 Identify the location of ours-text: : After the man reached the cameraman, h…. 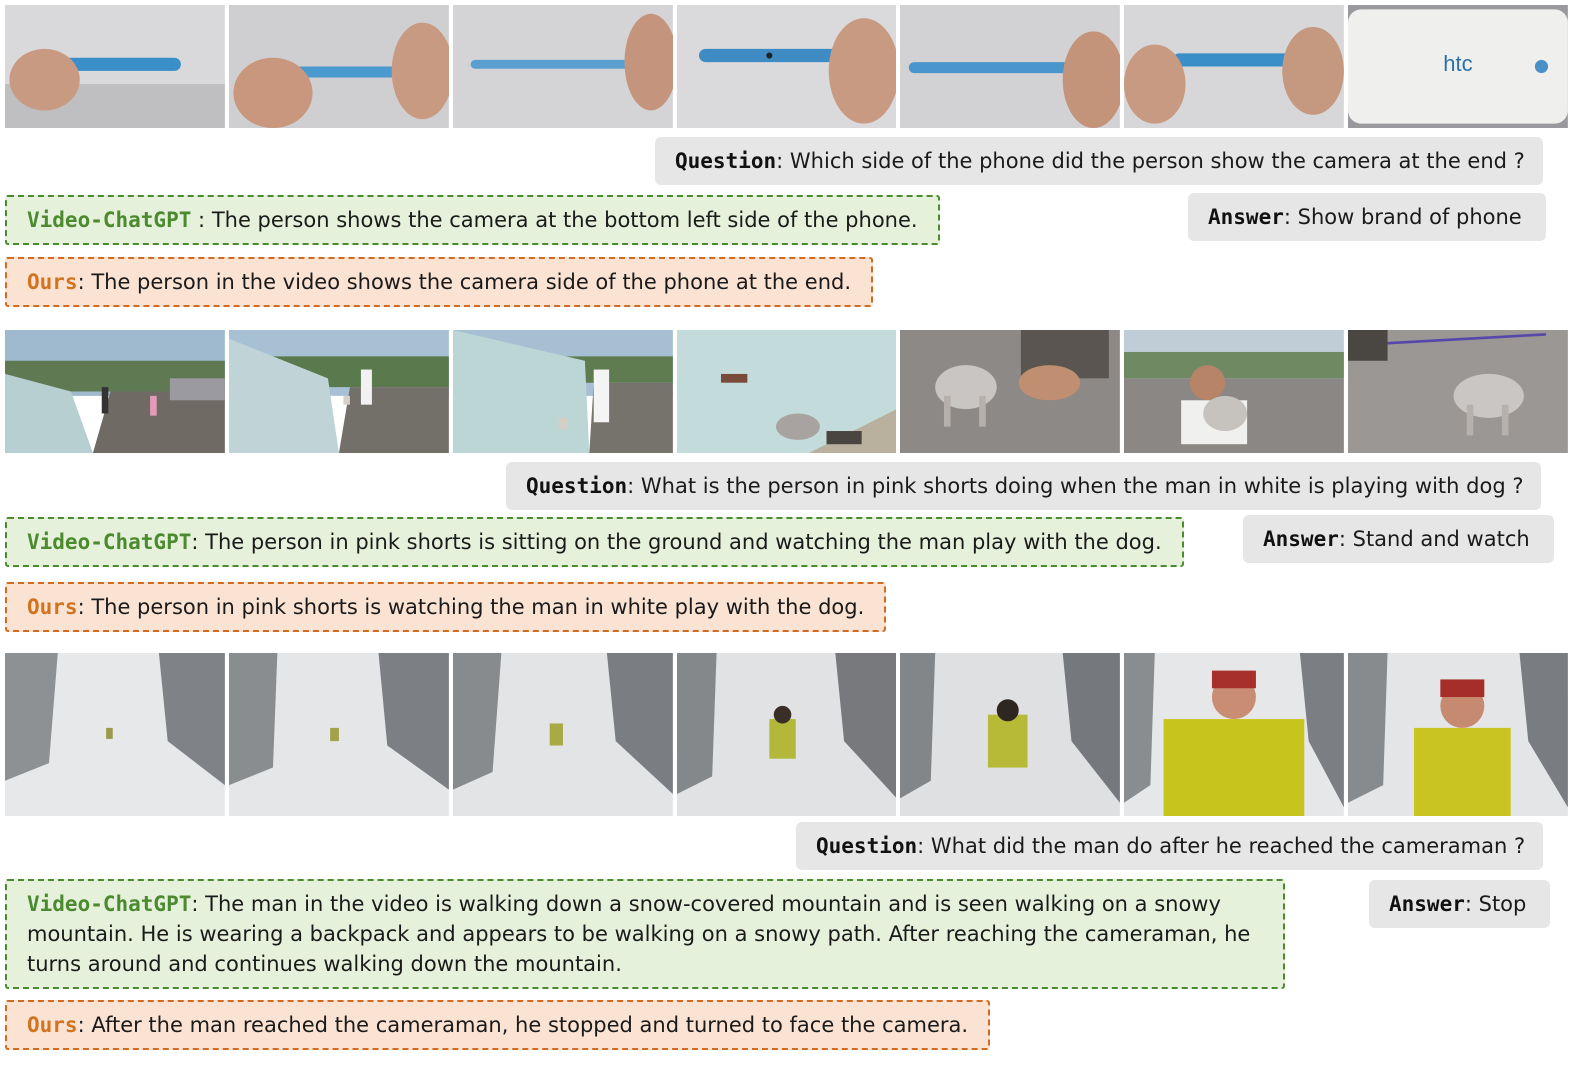
(523, 1025).